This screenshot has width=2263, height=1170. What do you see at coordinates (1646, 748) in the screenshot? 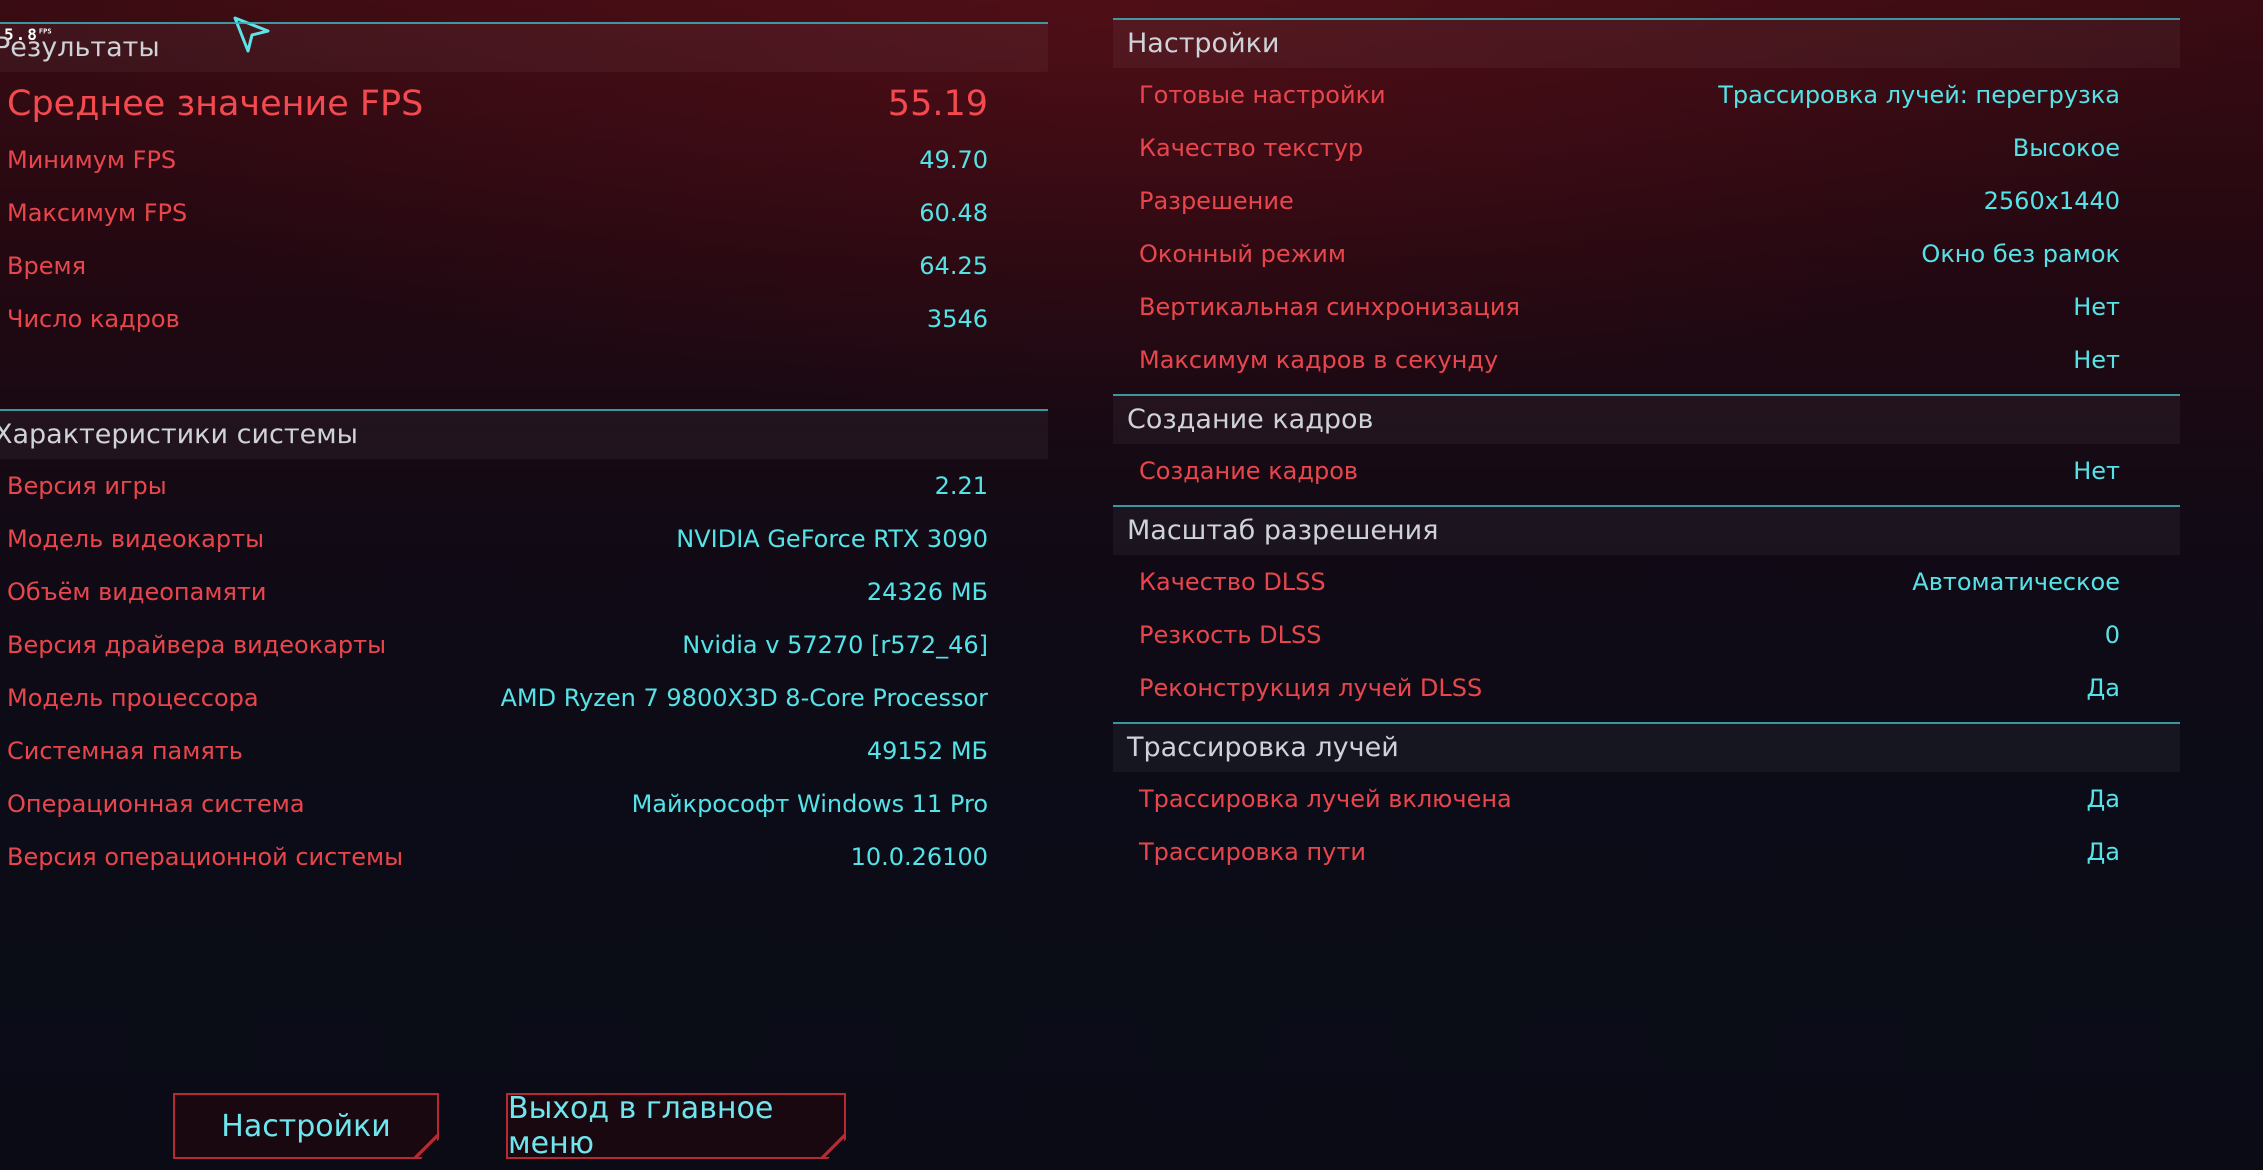
I see `ray-tracing-header: Трассировка лучей` at bounding box center [1646, 748].